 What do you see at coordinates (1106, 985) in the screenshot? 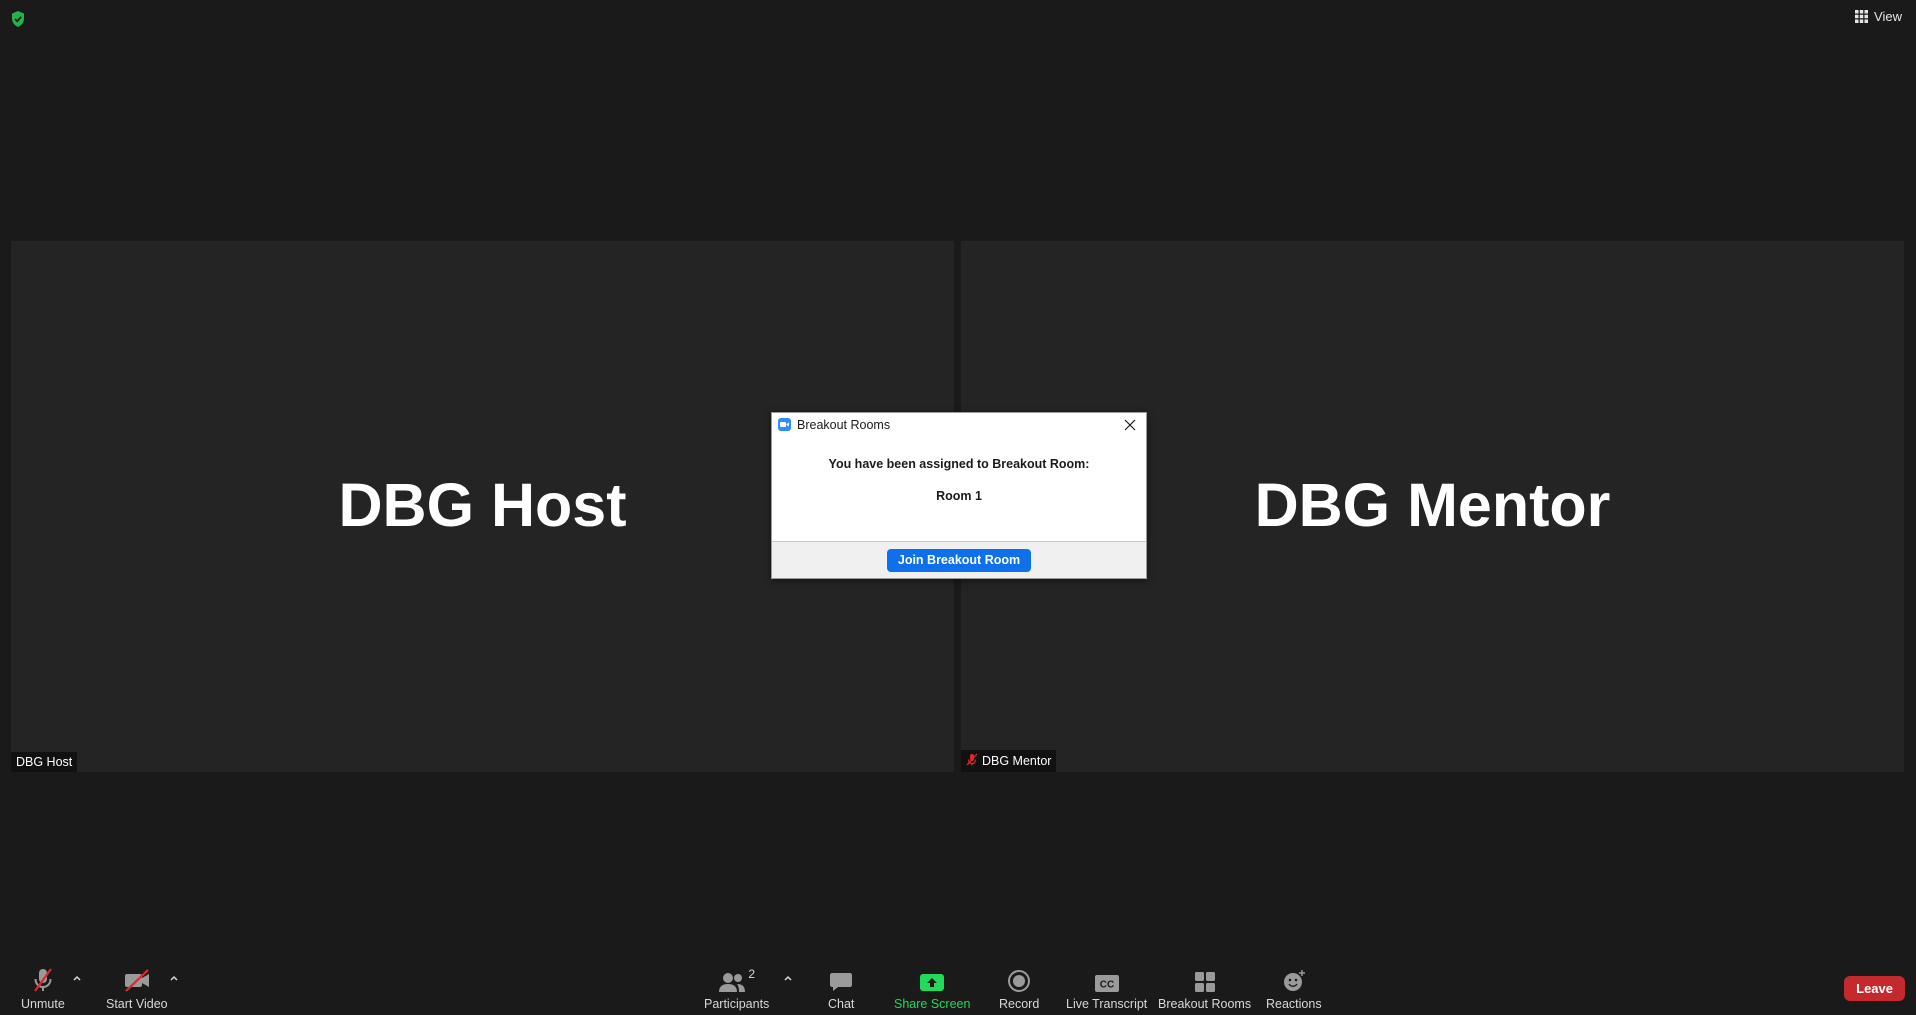
I see `cc-text: CC` at bounding box center [1106, 985].